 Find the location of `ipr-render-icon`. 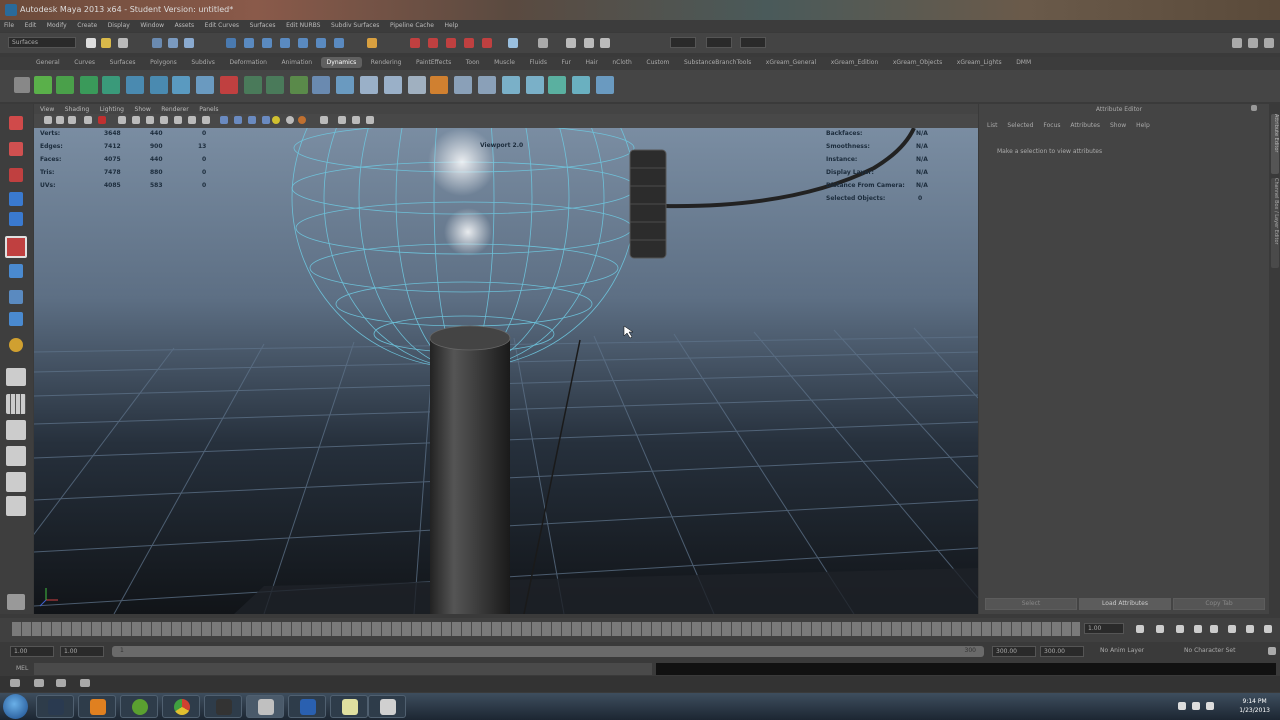

ipr-render-icon is located at coordinates (433, 43).